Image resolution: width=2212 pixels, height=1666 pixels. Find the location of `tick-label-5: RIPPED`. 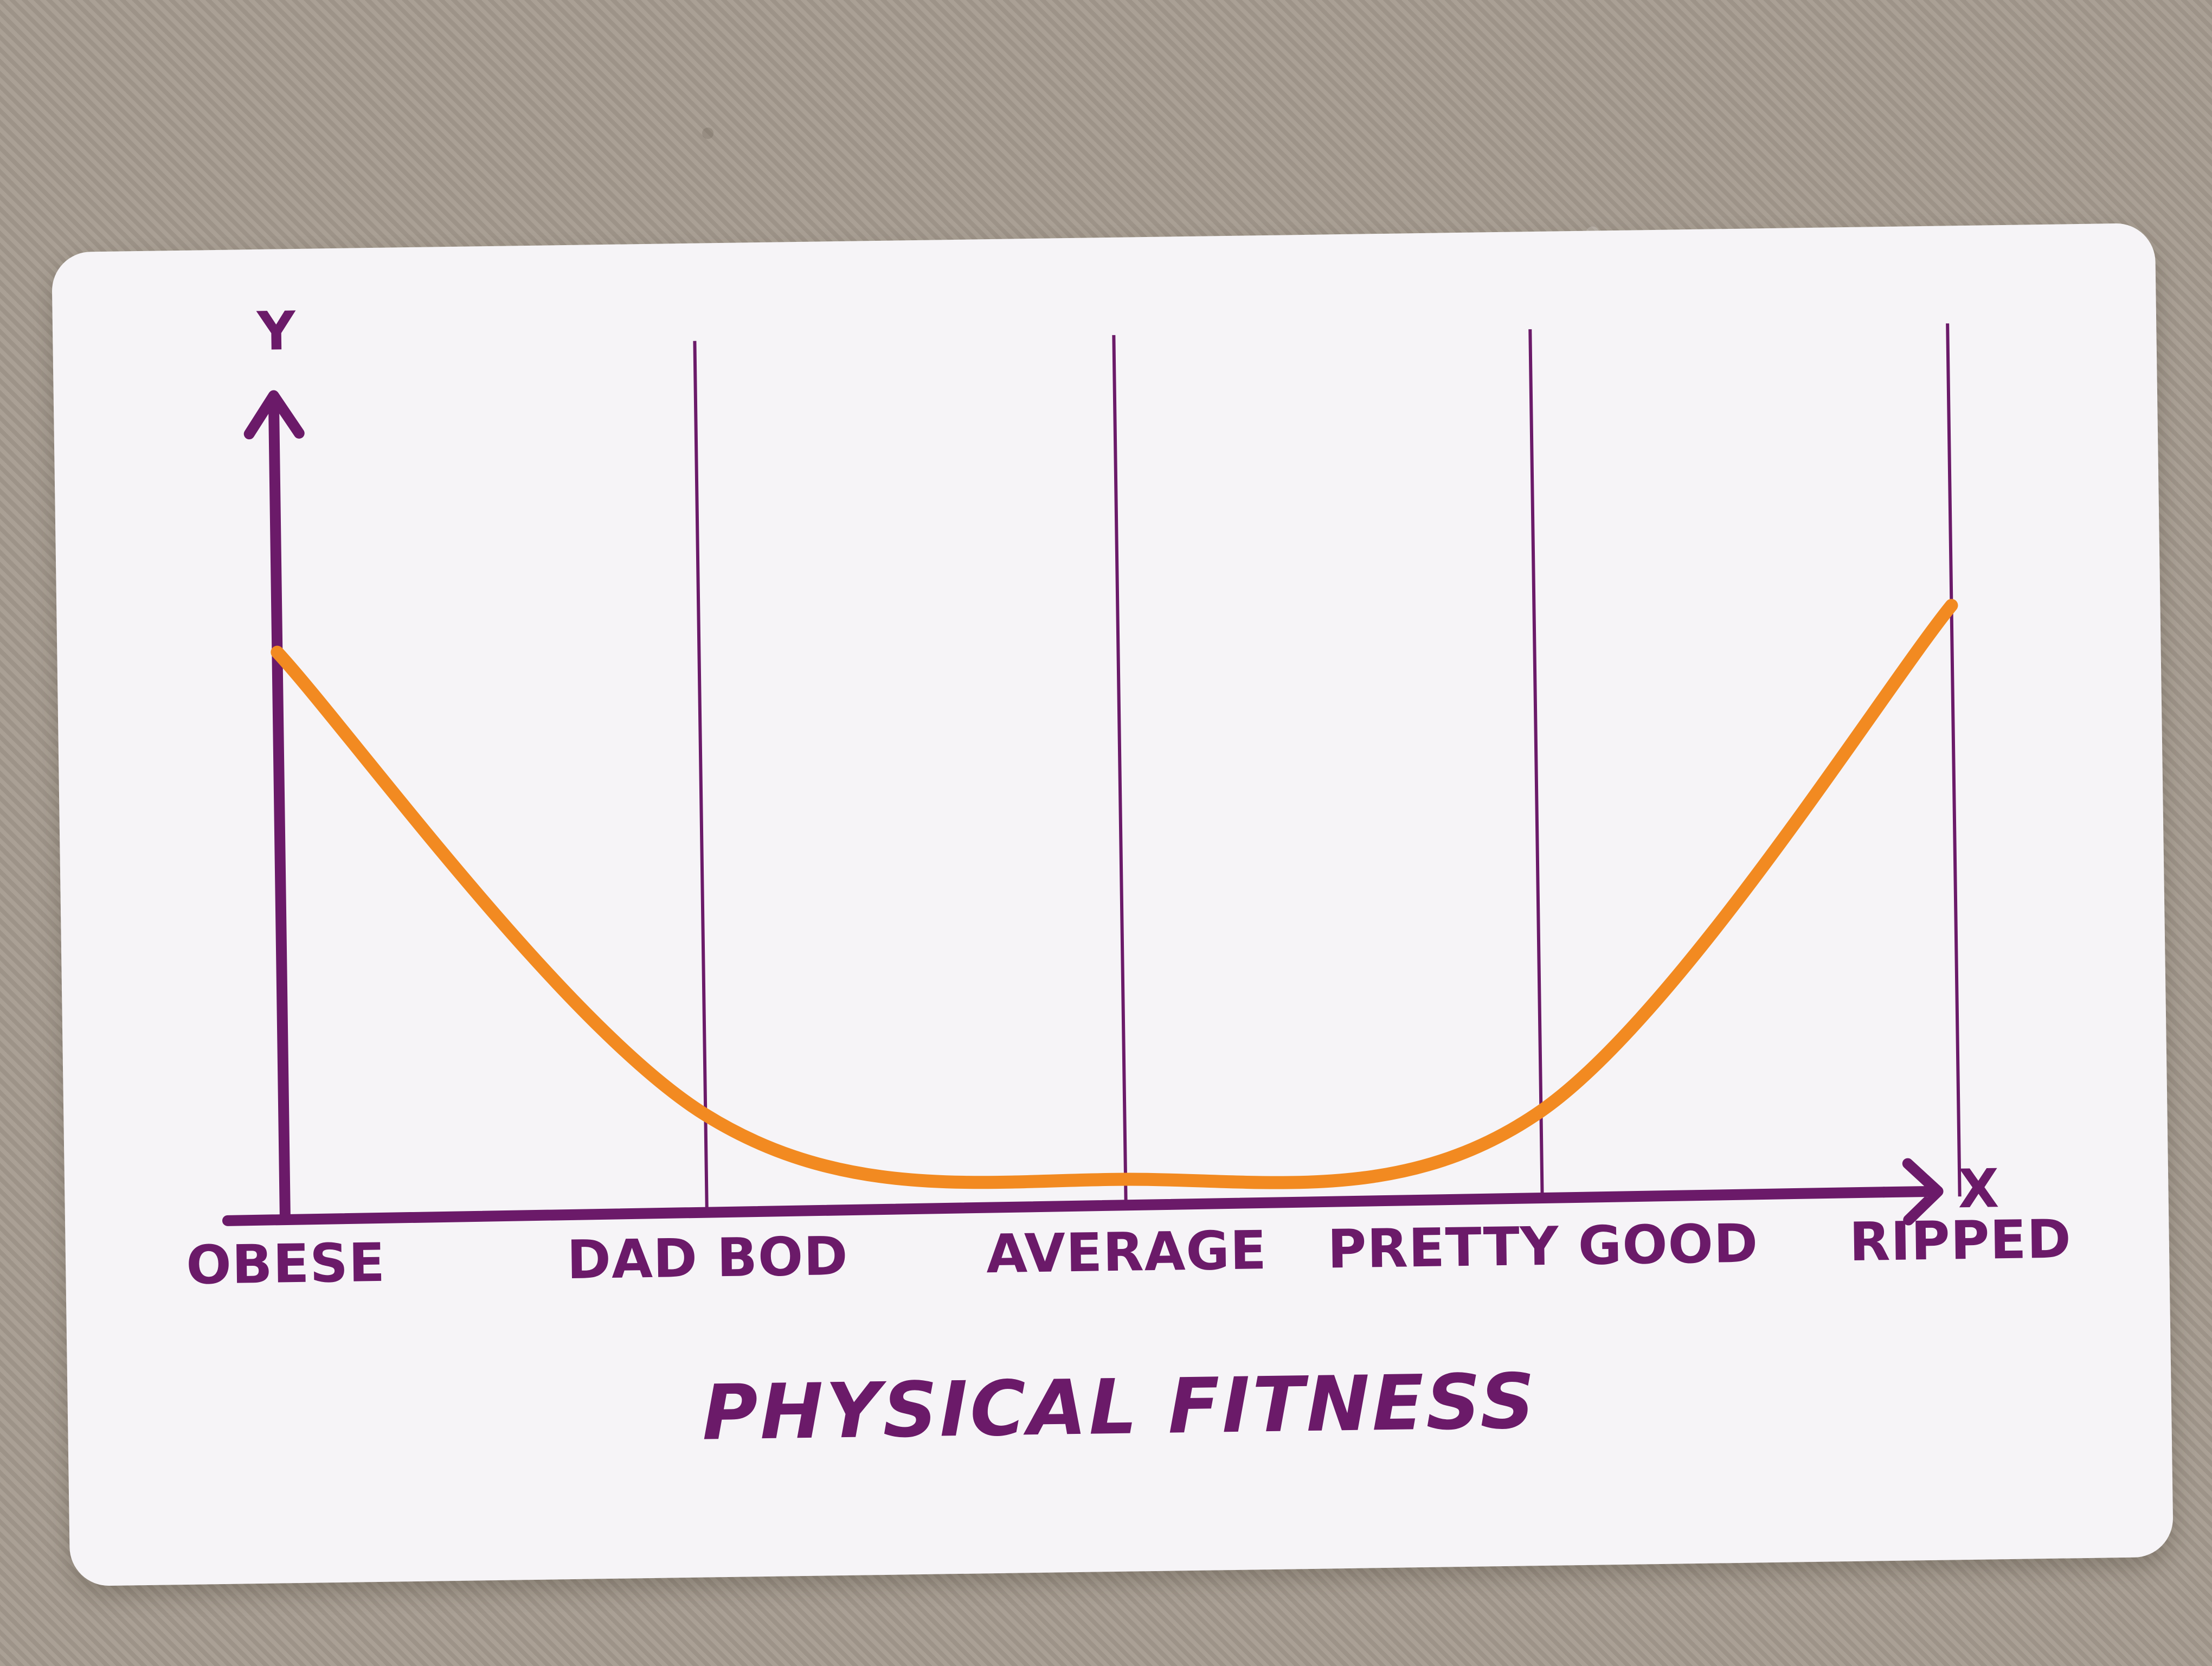

tick-label-5: RIPPED is located at coordinates (1960, 1241).